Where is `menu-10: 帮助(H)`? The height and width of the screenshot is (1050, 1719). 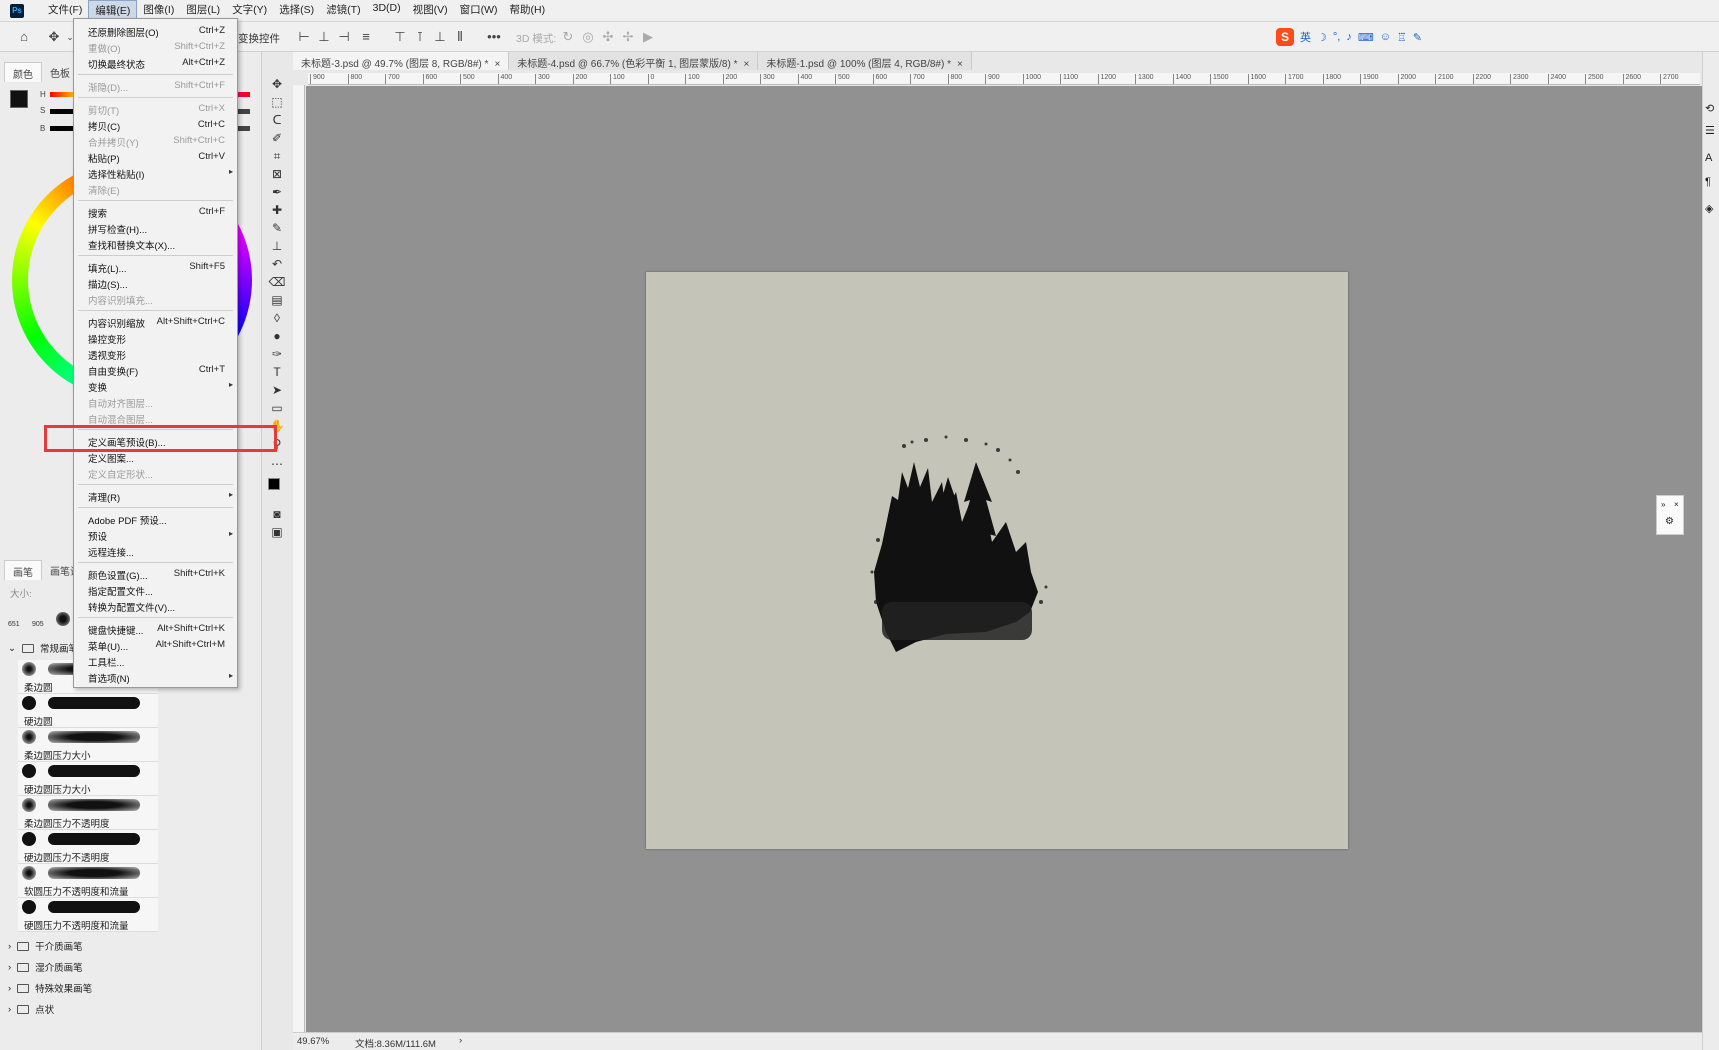 menu-10: 帮助(H) is located at coordinates (528, 10).